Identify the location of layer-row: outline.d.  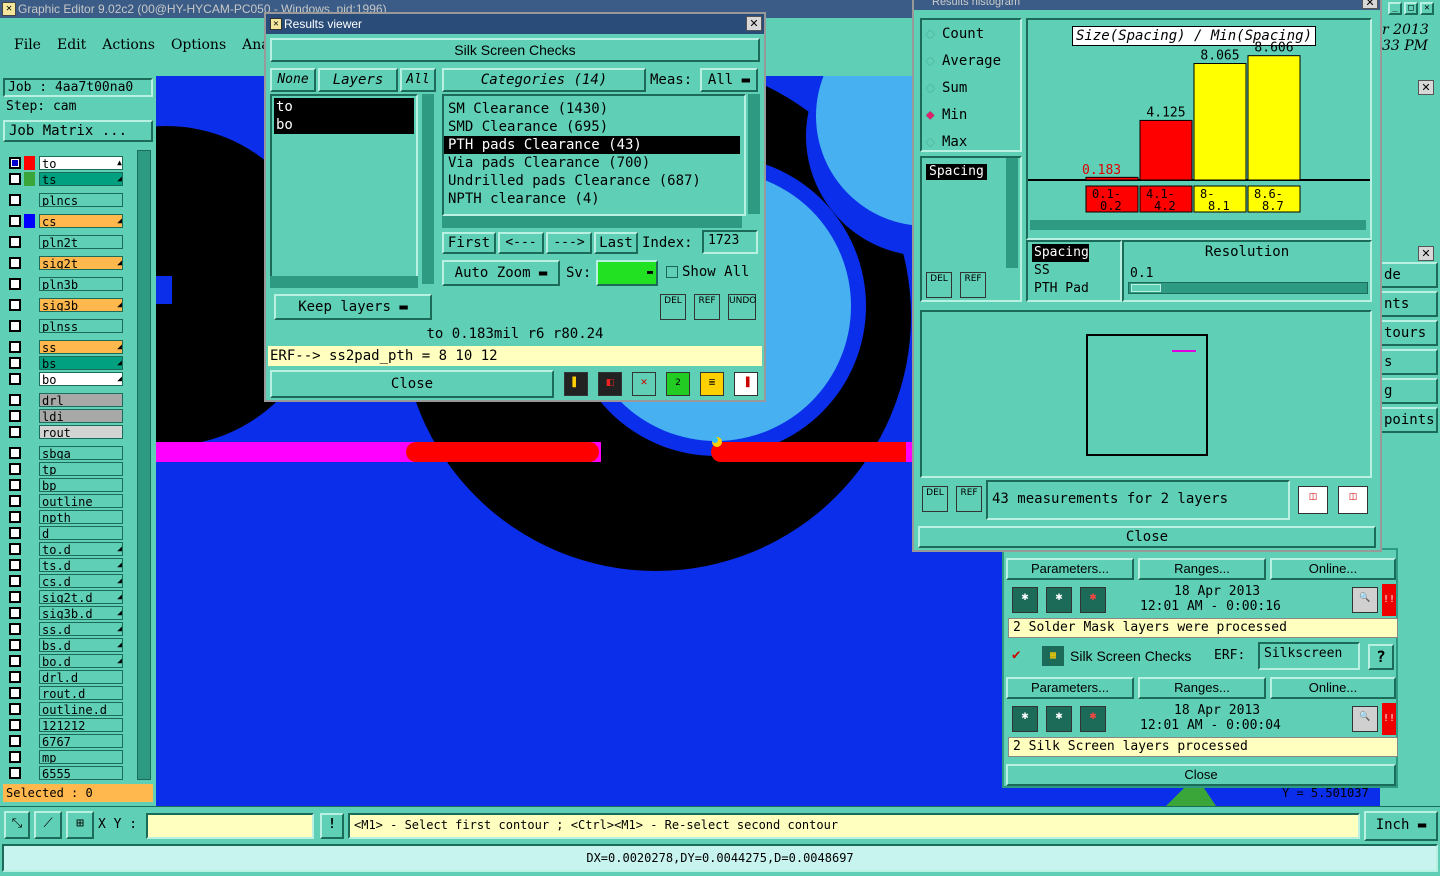
(65, 709).